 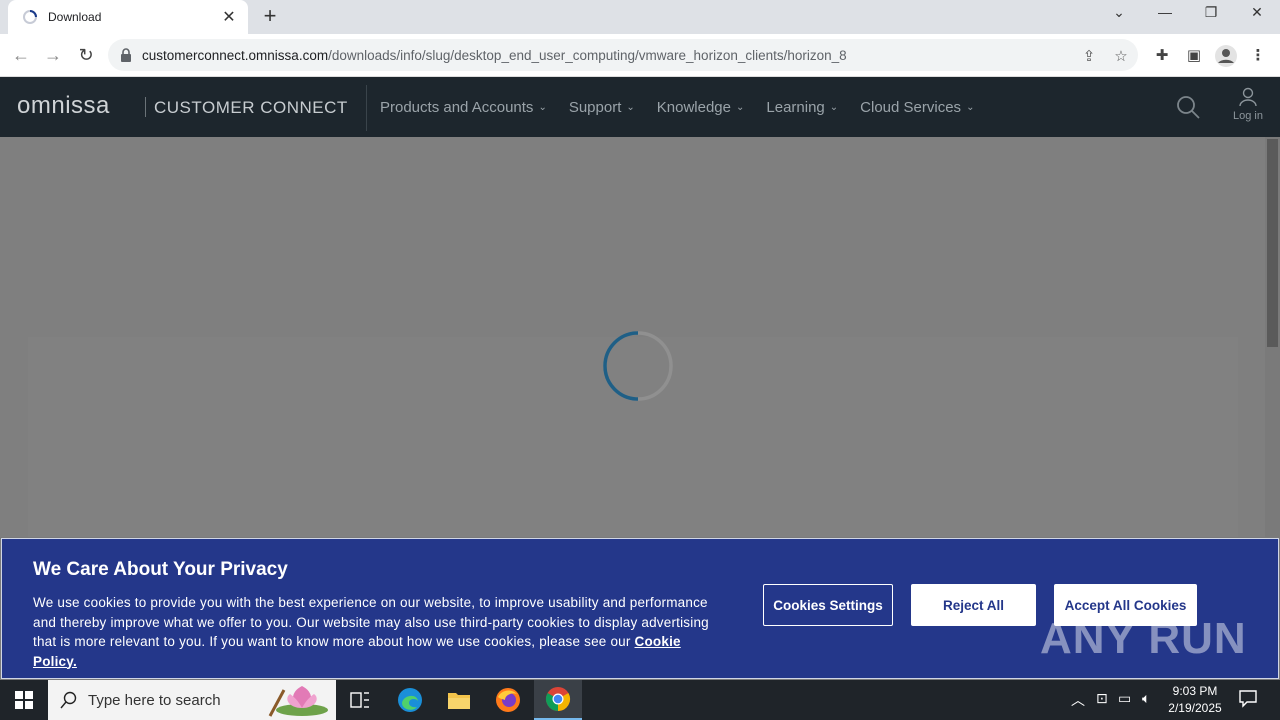 I want to click on chrome-icon, so click(x=558, y=700).